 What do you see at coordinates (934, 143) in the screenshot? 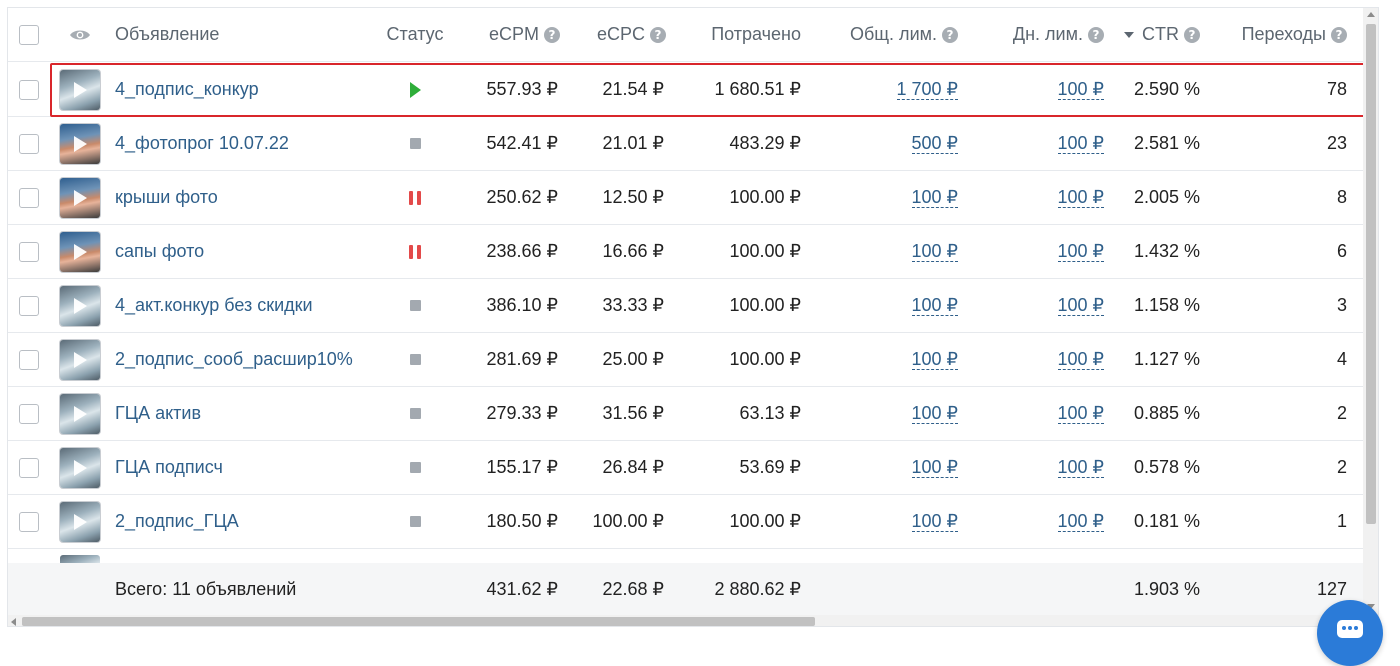
I see `ad-total-limit-link: 500 ₽` at bounding box center [934, 143].